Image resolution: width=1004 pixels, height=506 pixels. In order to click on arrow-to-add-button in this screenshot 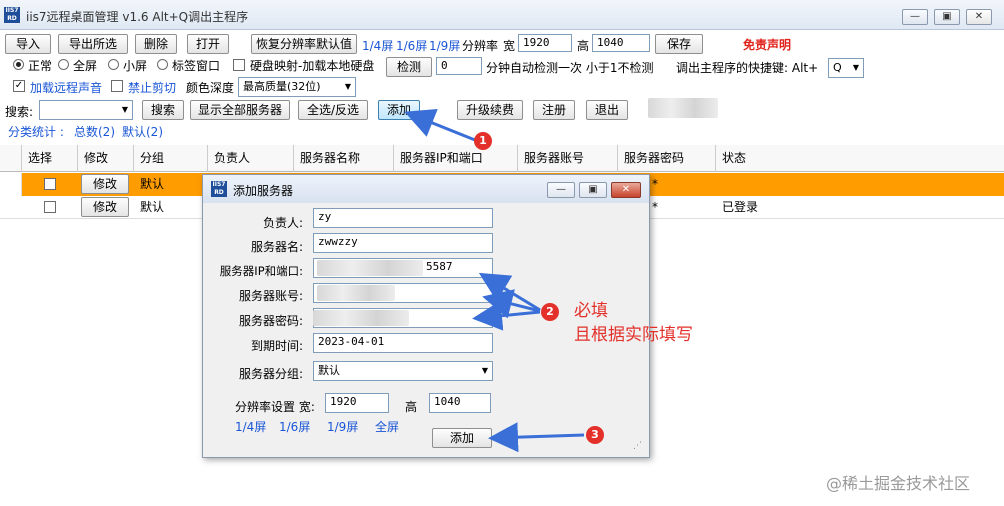, I will do `click(442, 126)`.